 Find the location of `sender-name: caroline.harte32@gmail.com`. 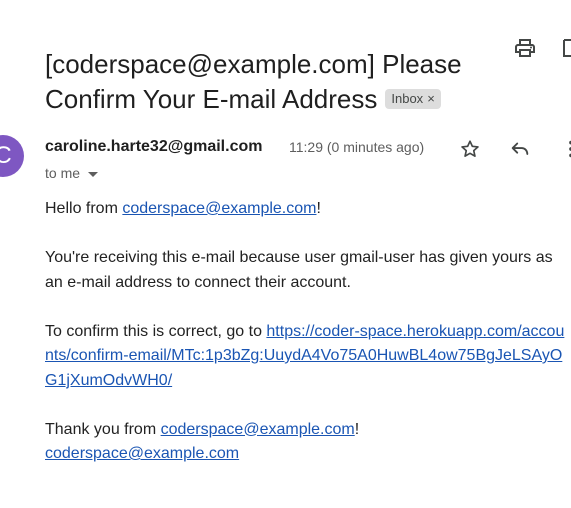

sender-name: caroline.harte32@gmail.com is located at coordinates (161, 147).